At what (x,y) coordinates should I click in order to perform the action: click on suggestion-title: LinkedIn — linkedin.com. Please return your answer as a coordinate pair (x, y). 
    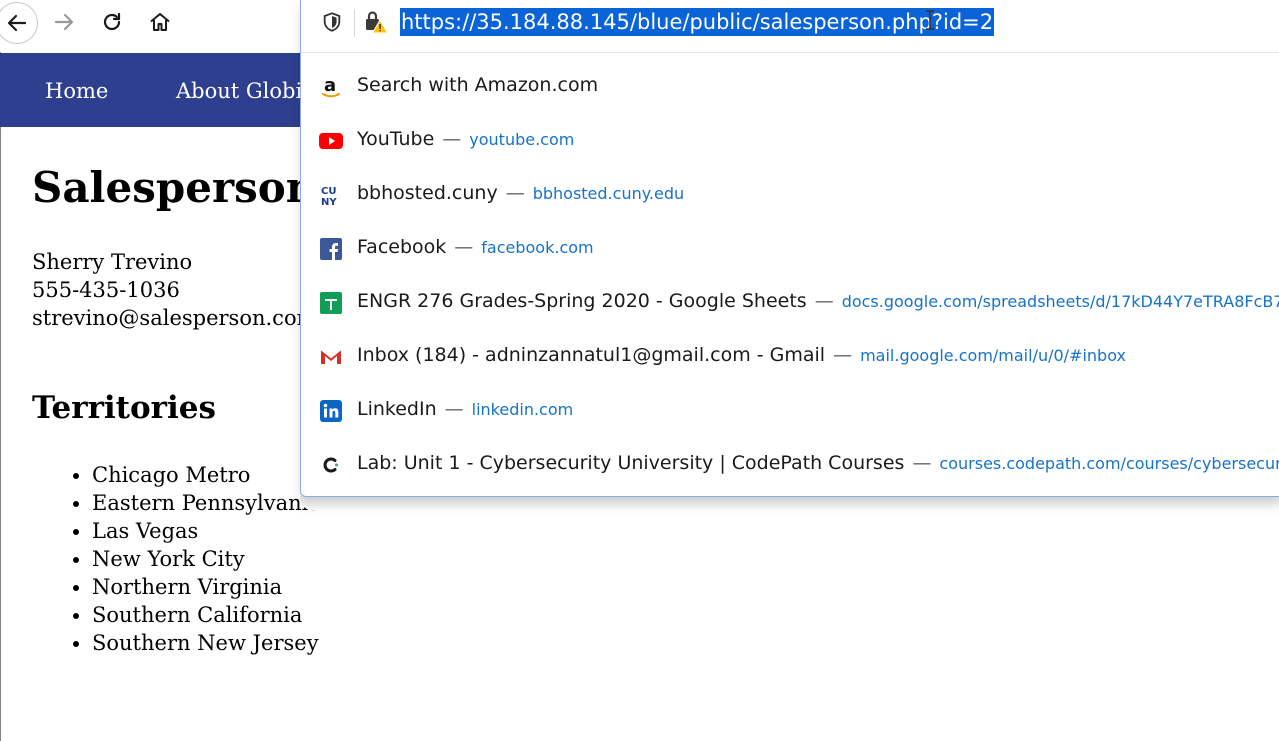
    Looking at the image, I should click on (465, 409).